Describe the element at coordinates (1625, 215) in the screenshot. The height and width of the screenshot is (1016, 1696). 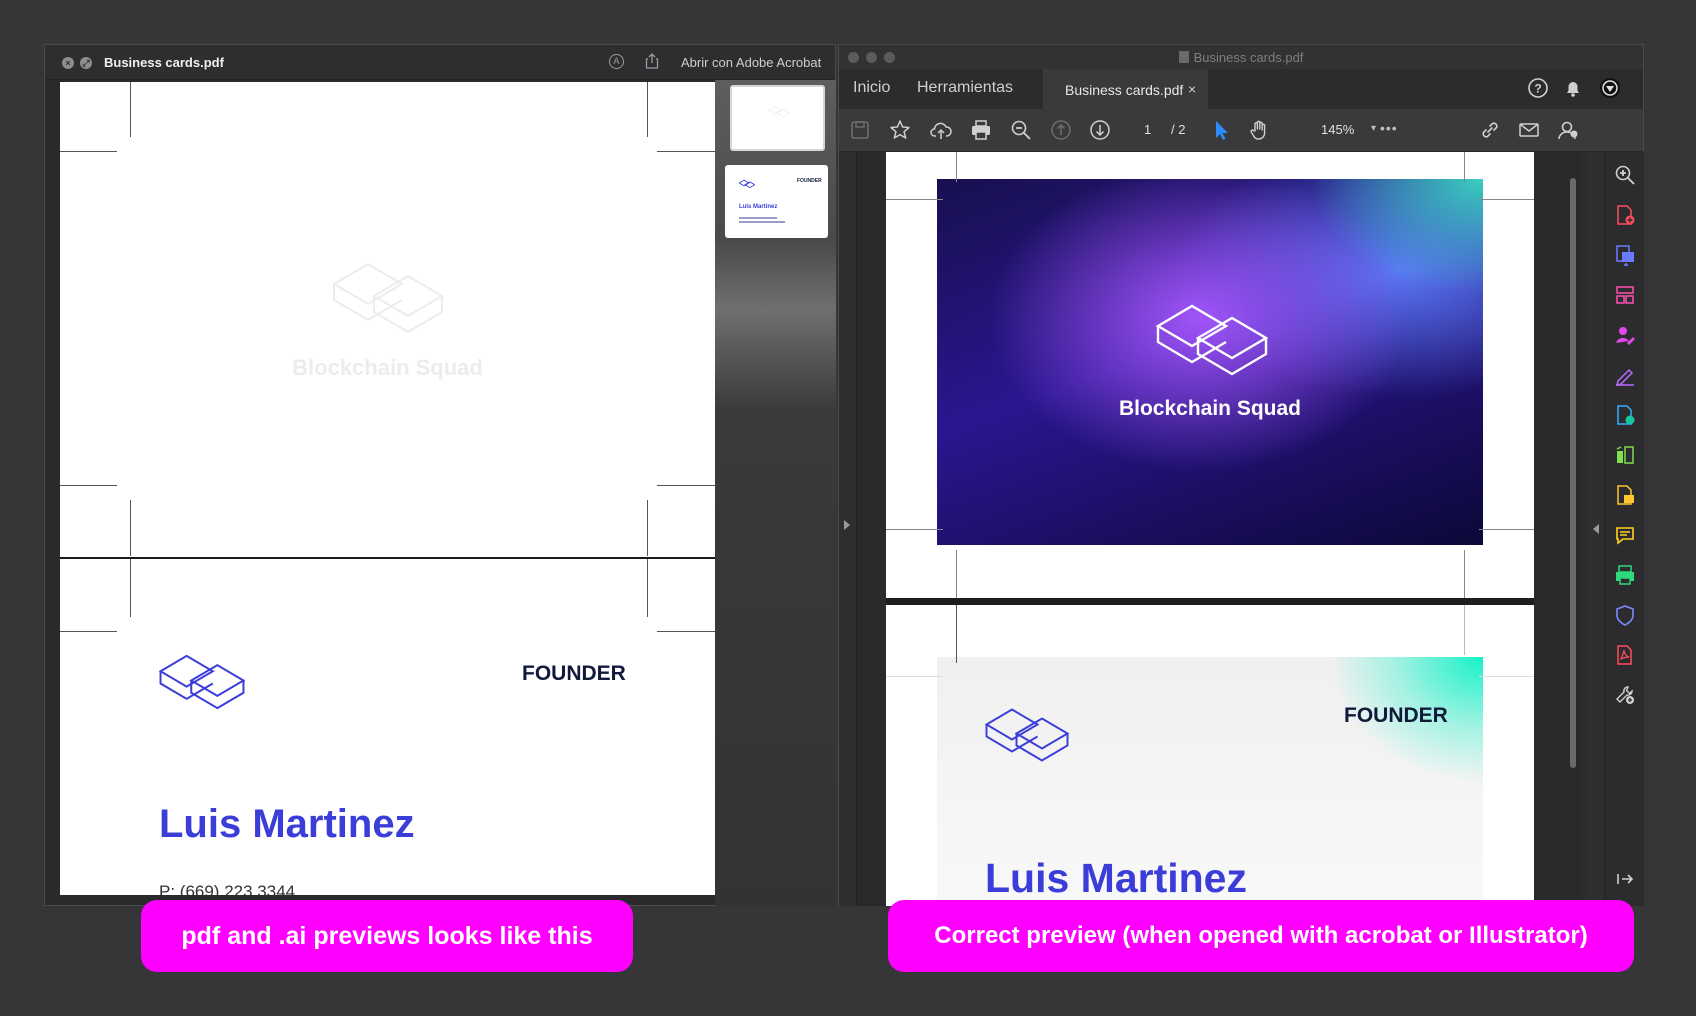
I see `create-pdf-icon` at that location.